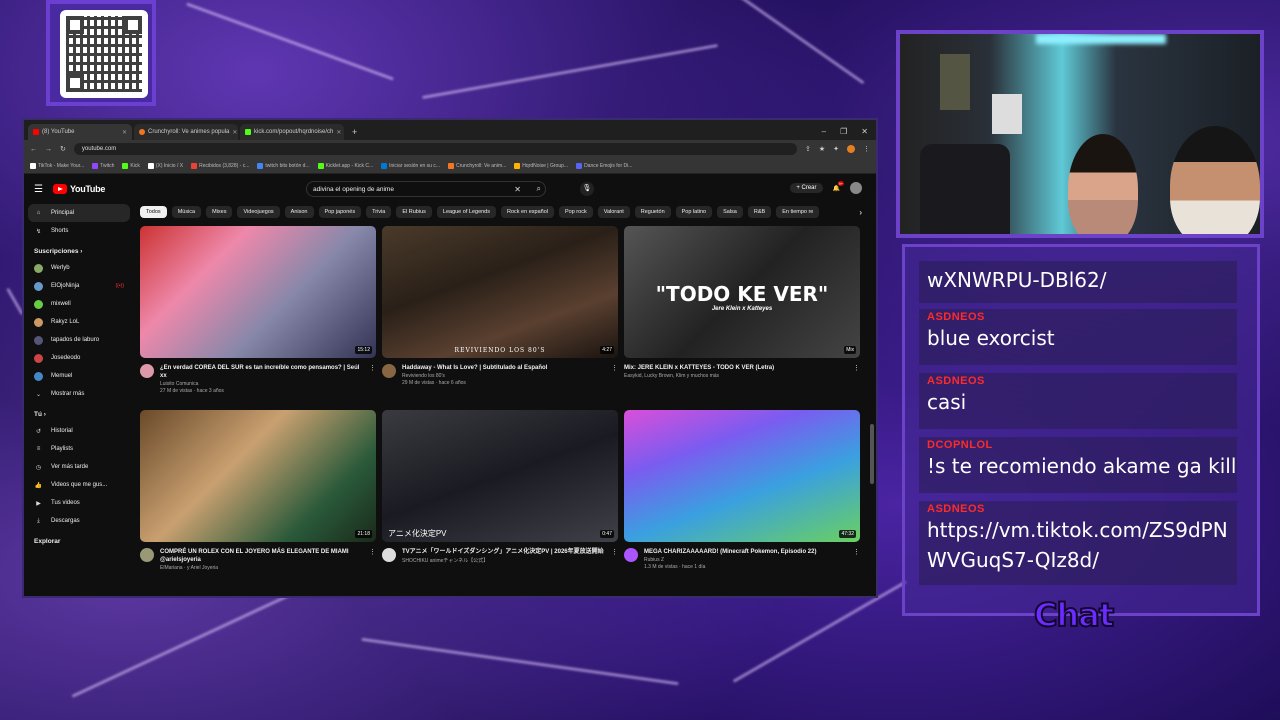  I want to click on video-thumbnail: REVIVIENDO LOS 80'S 4:27, so click(500, 292).